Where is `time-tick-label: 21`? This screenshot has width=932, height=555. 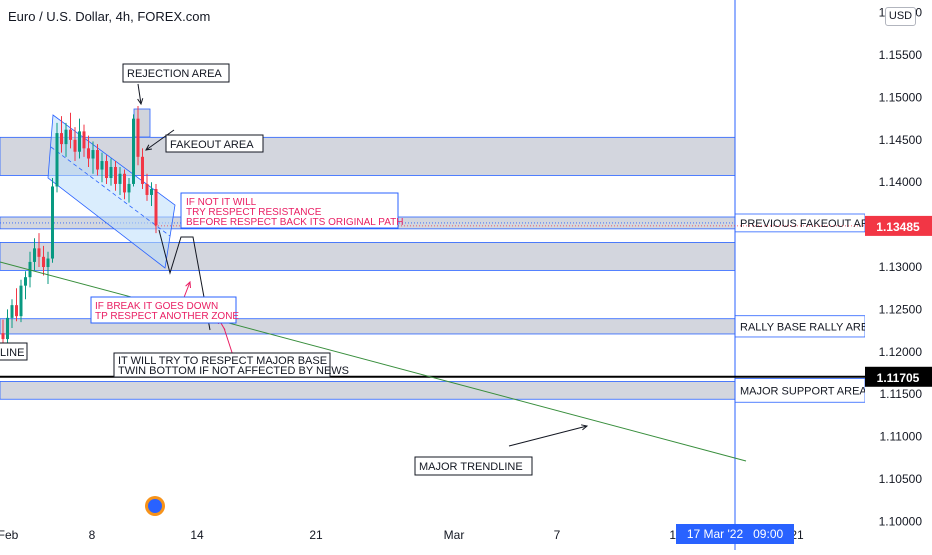
time-tick-label: 21 is located at coordinates (316, 535).